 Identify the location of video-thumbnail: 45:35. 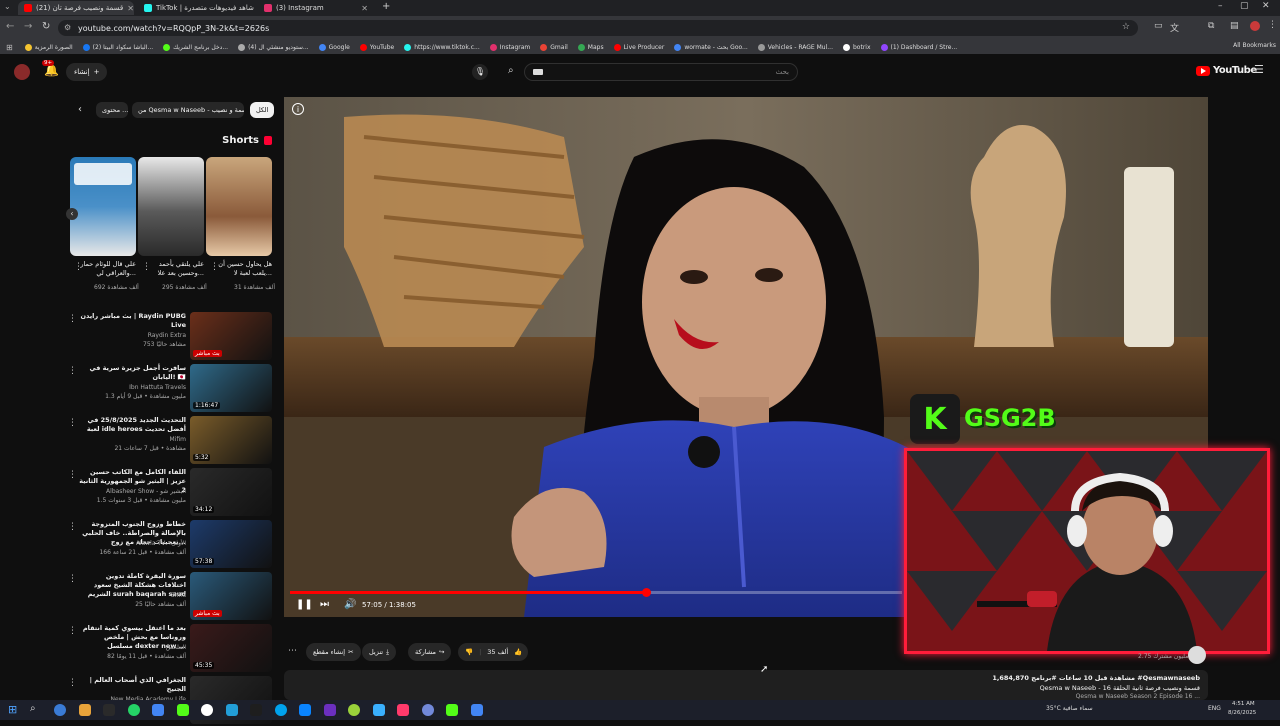
(231, 648).